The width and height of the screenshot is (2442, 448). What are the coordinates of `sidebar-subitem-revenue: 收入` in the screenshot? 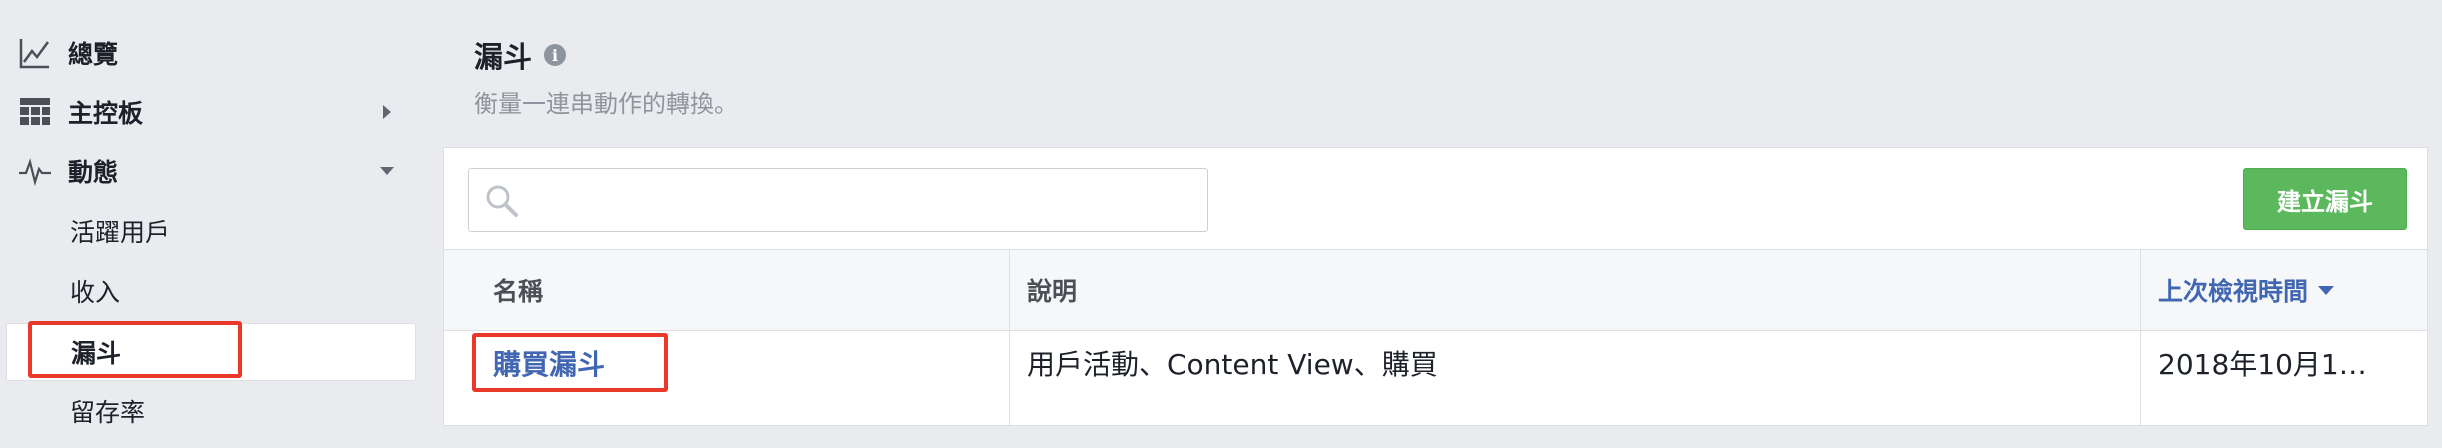 It's located at (215, 291).